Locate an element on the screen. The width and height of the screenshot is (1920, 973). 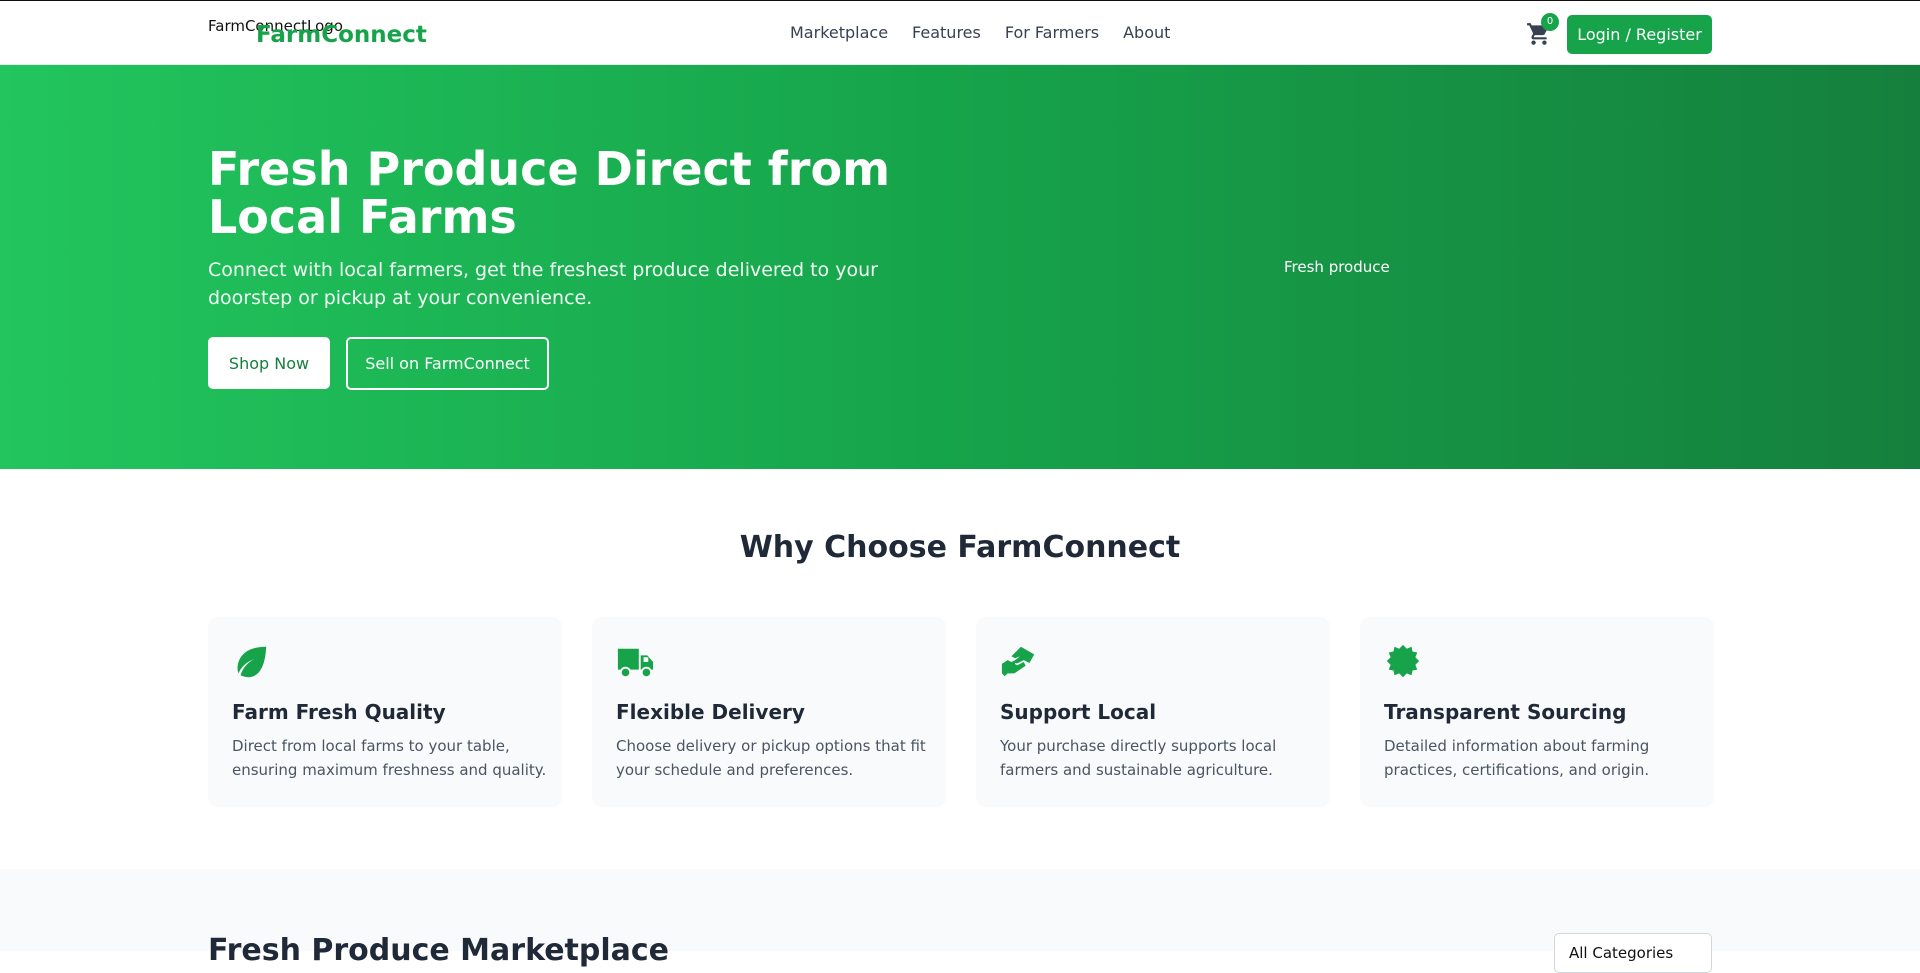
login-register-button: Login / Register is located at coordinates (1639, 34).